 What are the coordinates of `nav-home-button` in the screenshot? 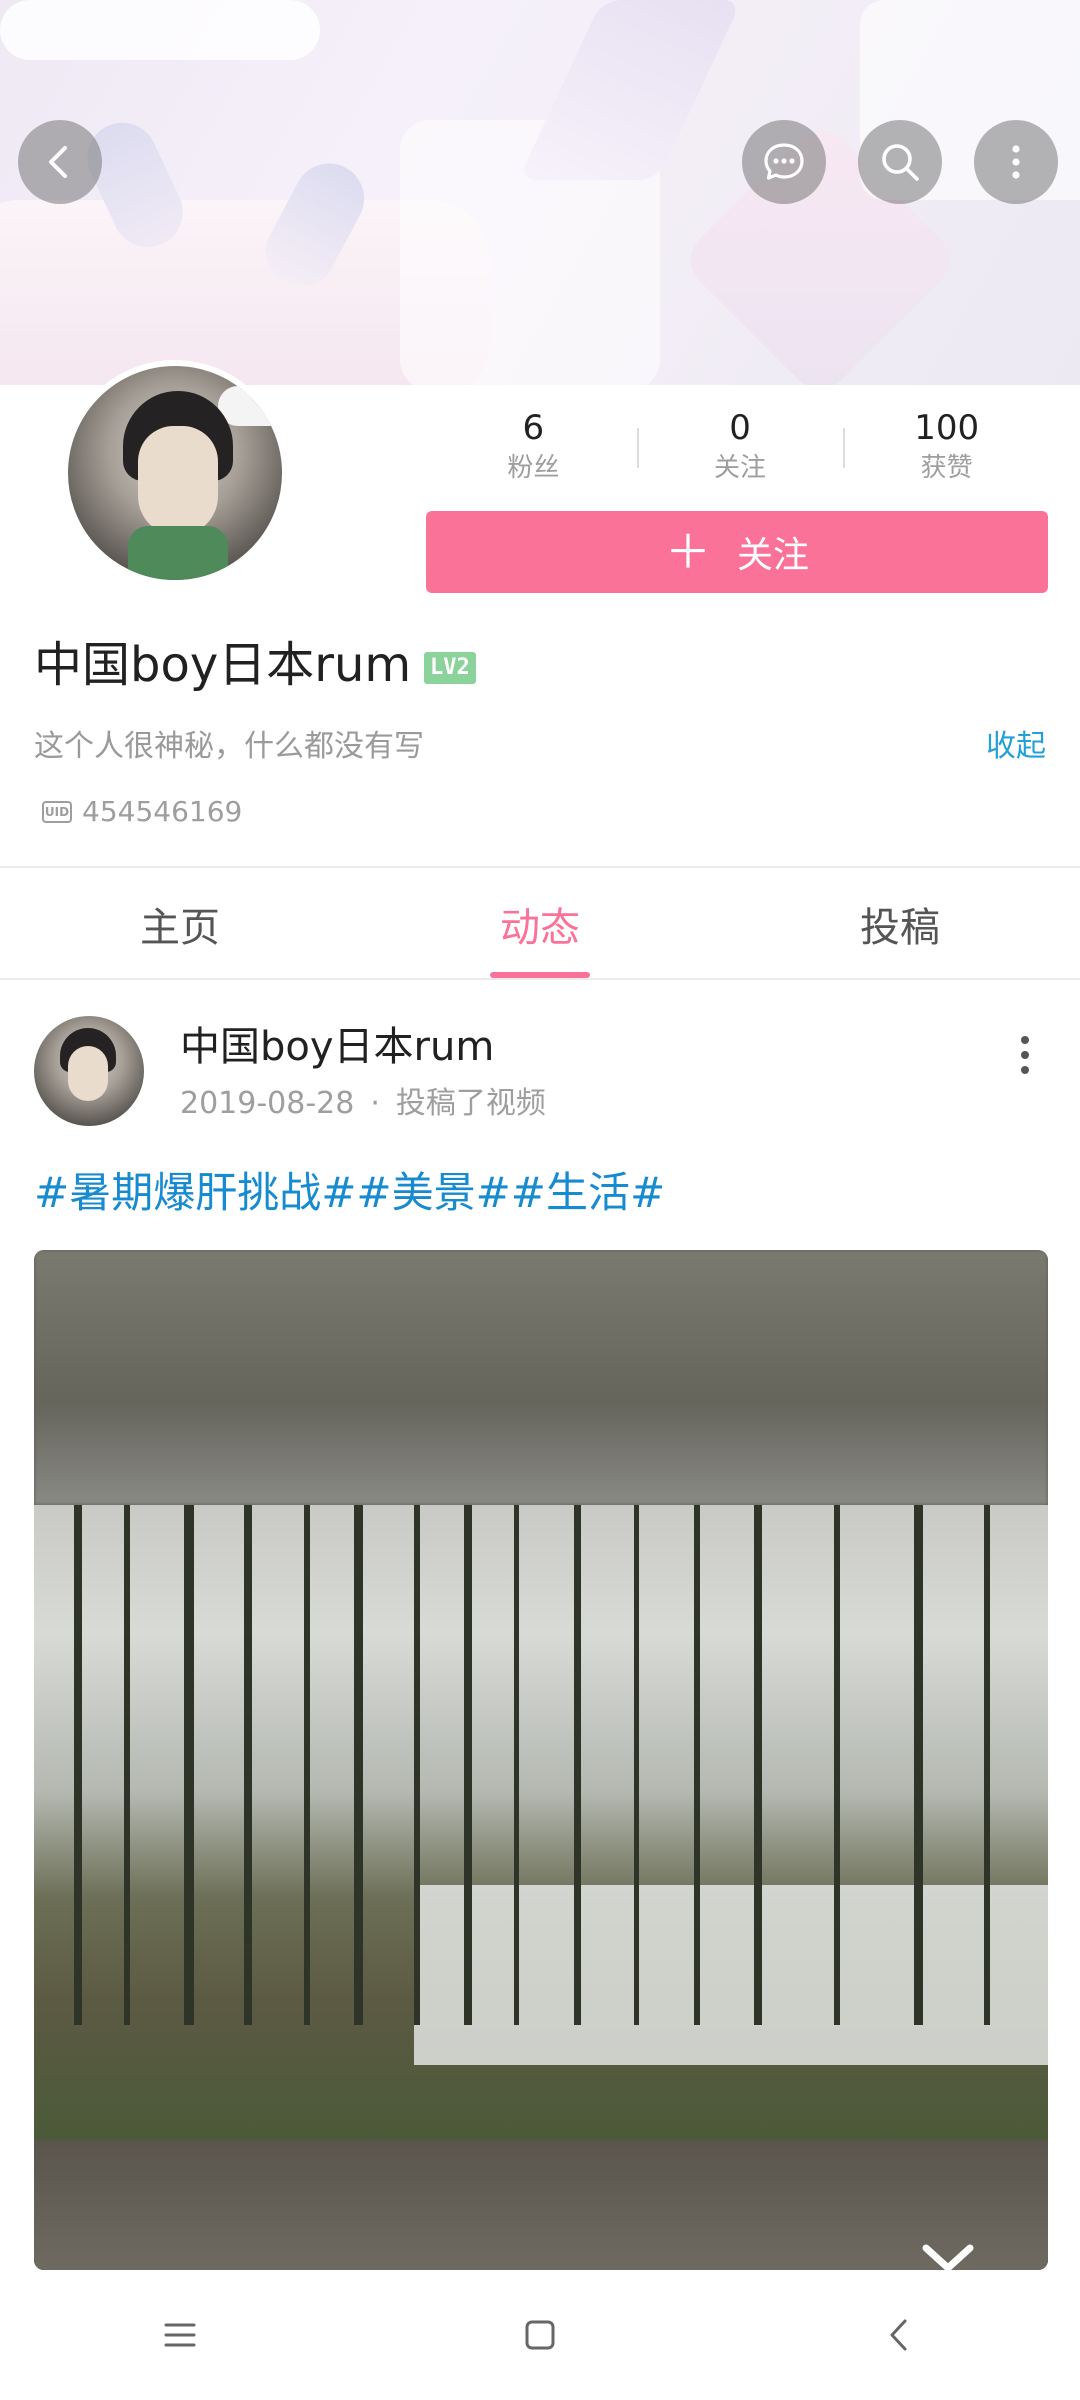 It's located at (540, 2335).